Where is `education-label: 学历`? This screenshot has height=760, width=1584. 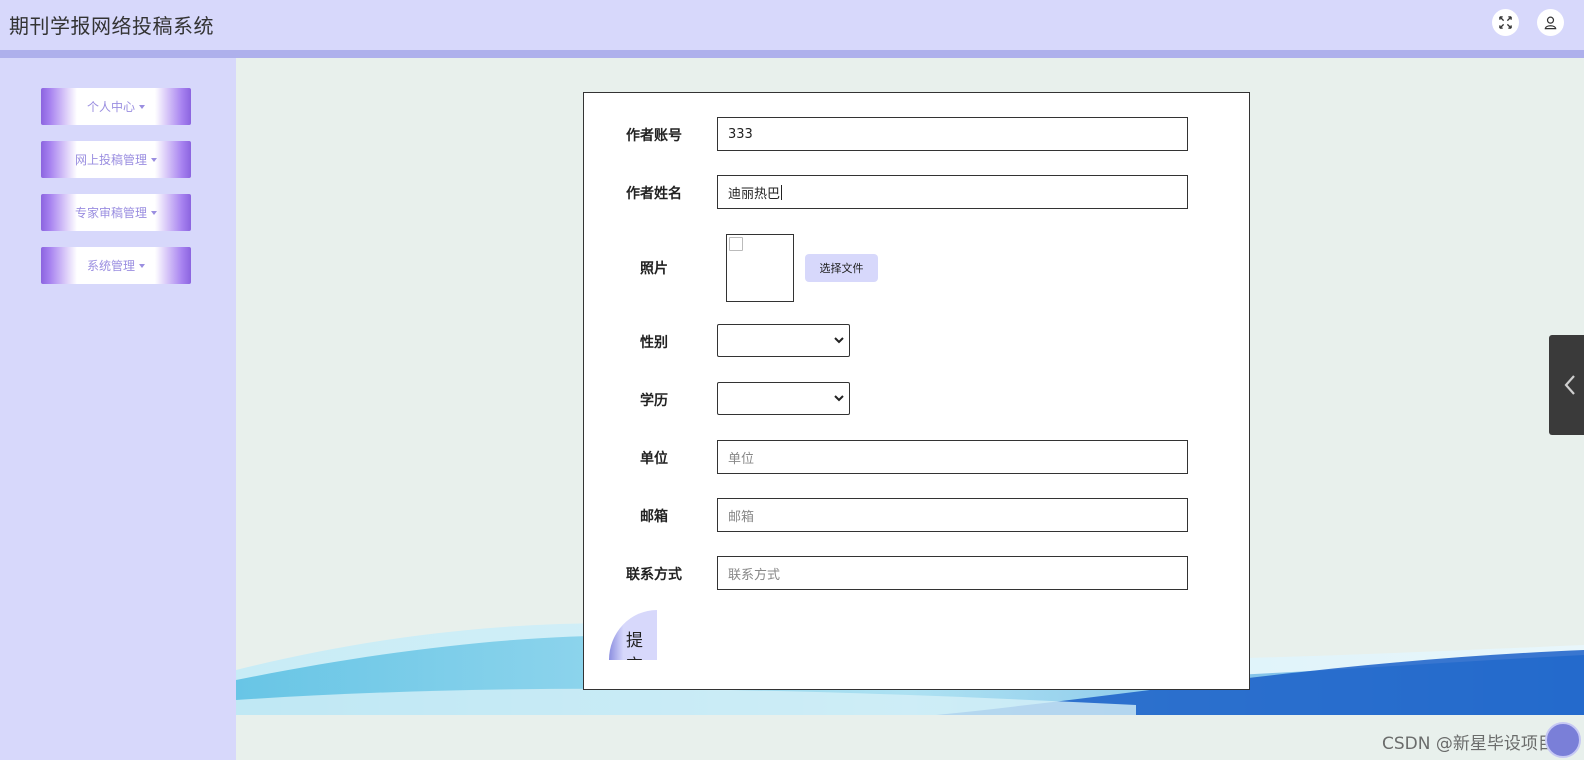
education-label: 学历 is located at coordinates (654, 401).